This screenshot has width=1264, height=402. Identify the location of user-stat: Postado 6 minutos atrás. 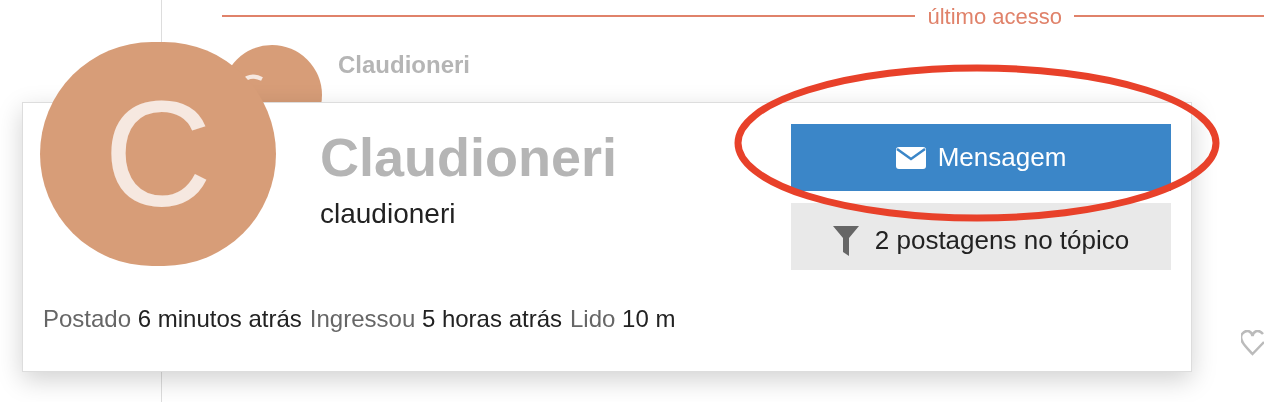
(172, 318).